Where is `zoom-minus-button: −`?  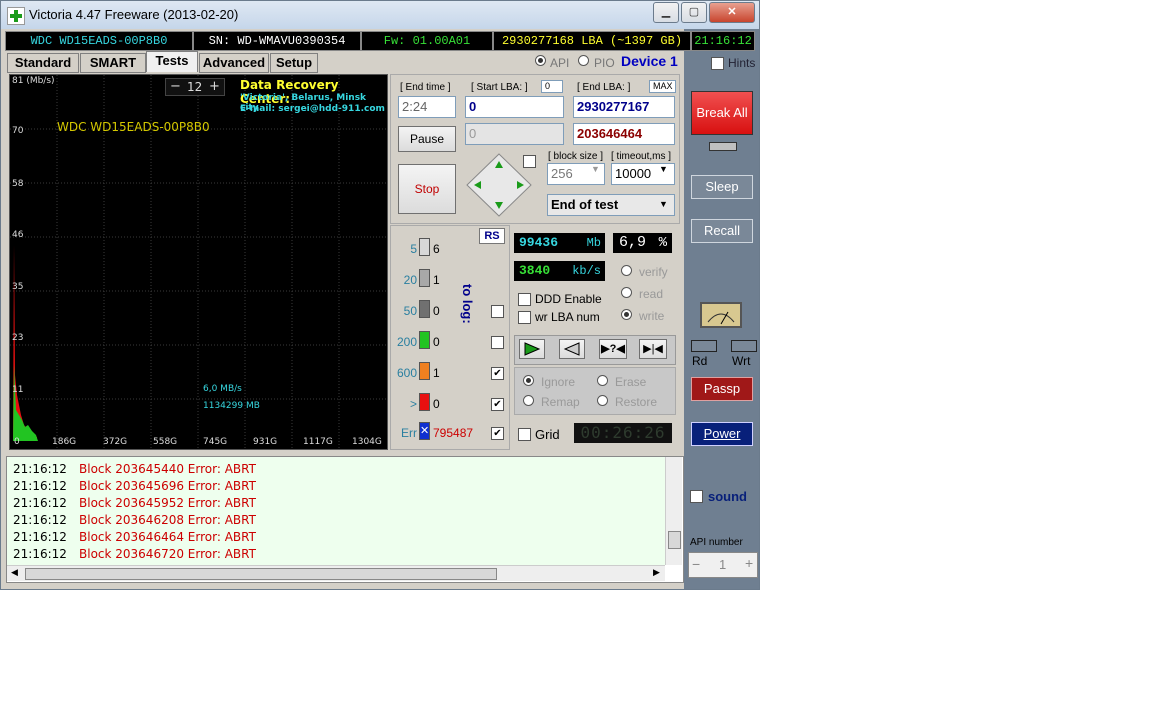
zoom-minus-button: − is located at coordinates (175, 86).